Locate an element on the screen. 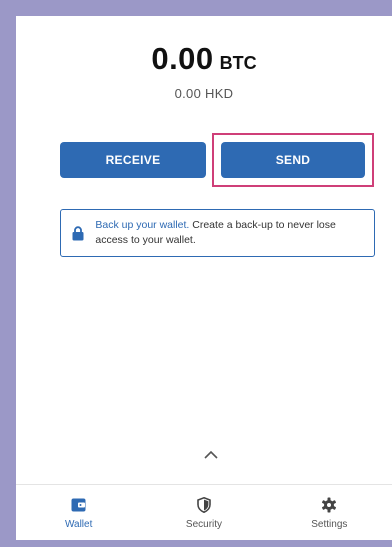 Image resolution: width=392 pixels, height=547 pixels. send-button: SEND is located at coordinates (293, 160).